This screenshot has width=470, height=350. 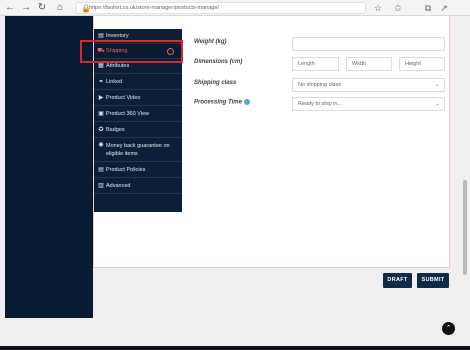 What do you see at coordinates (114, 82) in the screenshot?
I see `tab-label: Linked` at bounding box center [114, 82].